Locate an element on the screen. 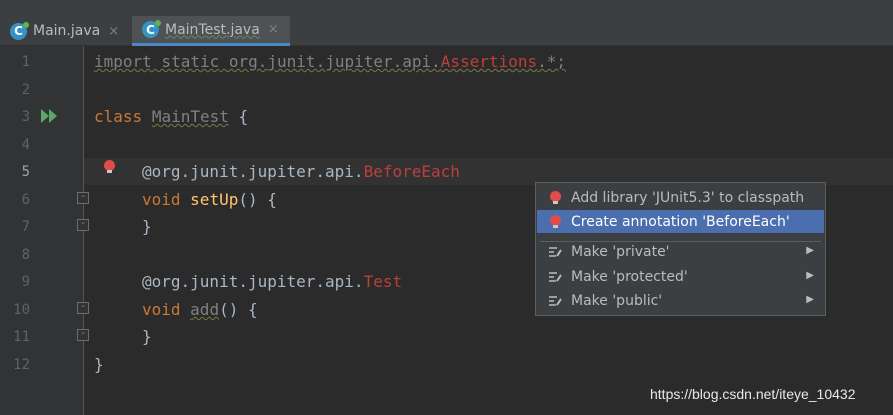 Image resolution: width=893 pixels, height=415 pixels. editor-tab-bar: C Main.java × C MainTest.java × is located at coordinates (446, 23).